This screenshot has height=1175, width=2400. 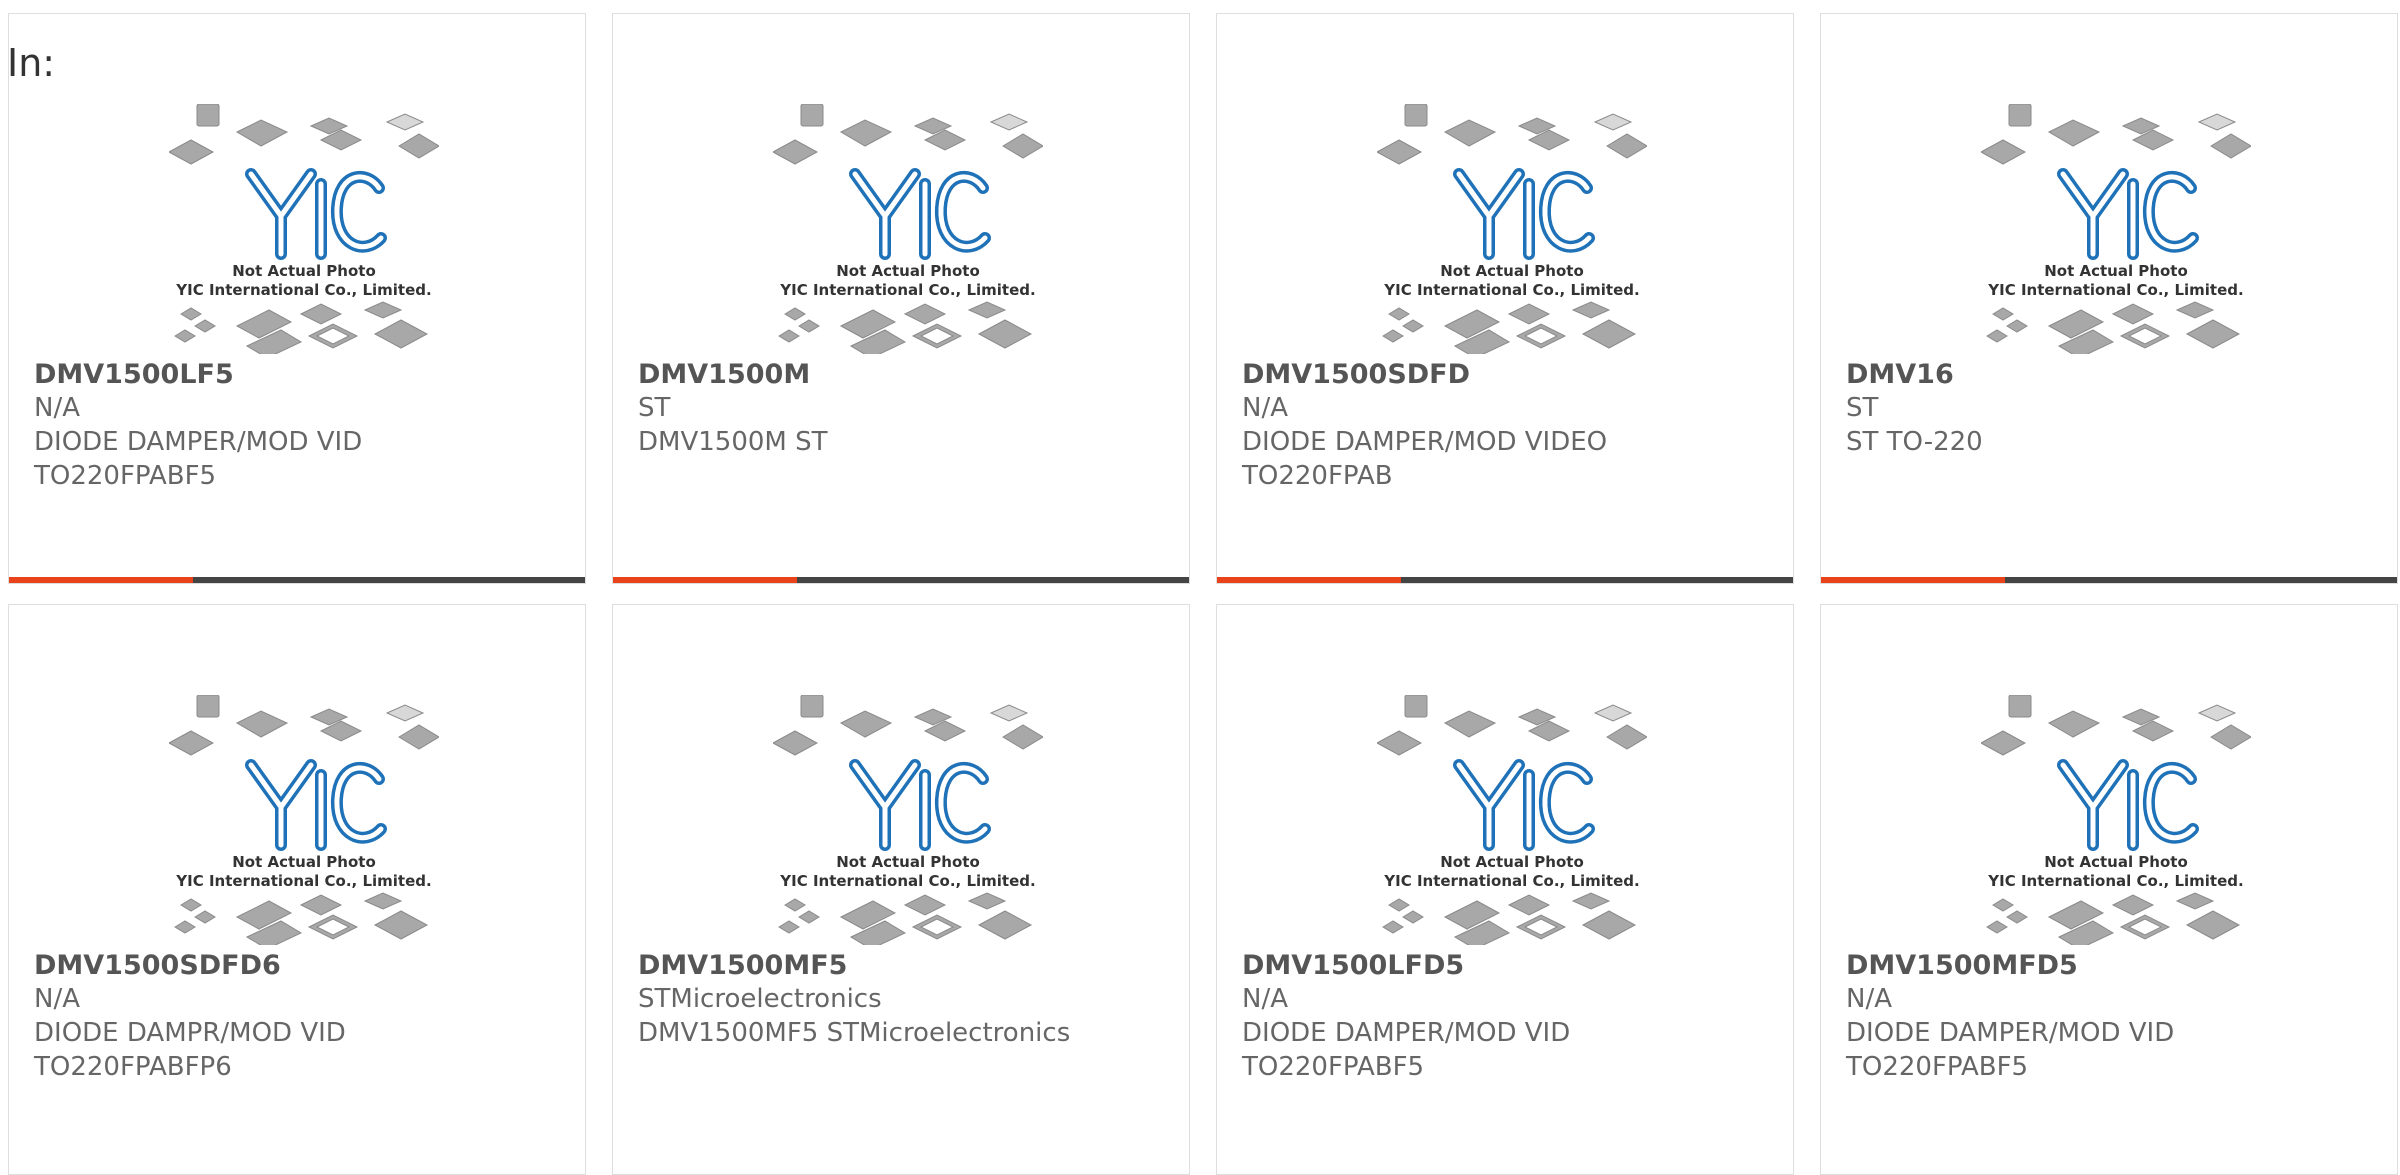 What do you see at coordinates (1914, 442) in the screenshot?
I see `description: ST TO-220` at bounding box center [1914, 442].